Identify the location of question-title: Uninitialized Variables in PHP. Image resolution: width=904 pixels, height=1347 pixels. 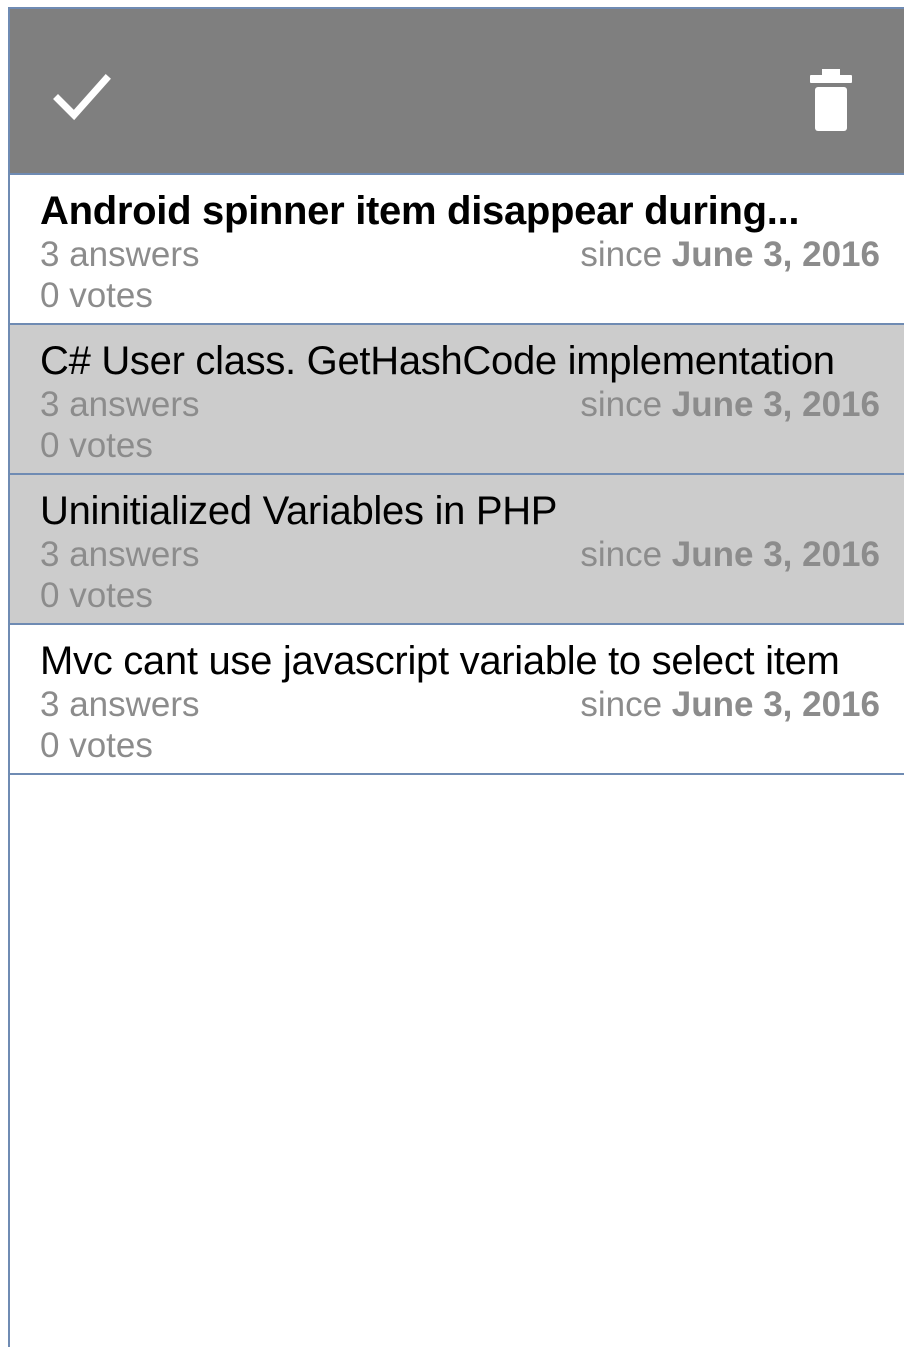
(299, 511).